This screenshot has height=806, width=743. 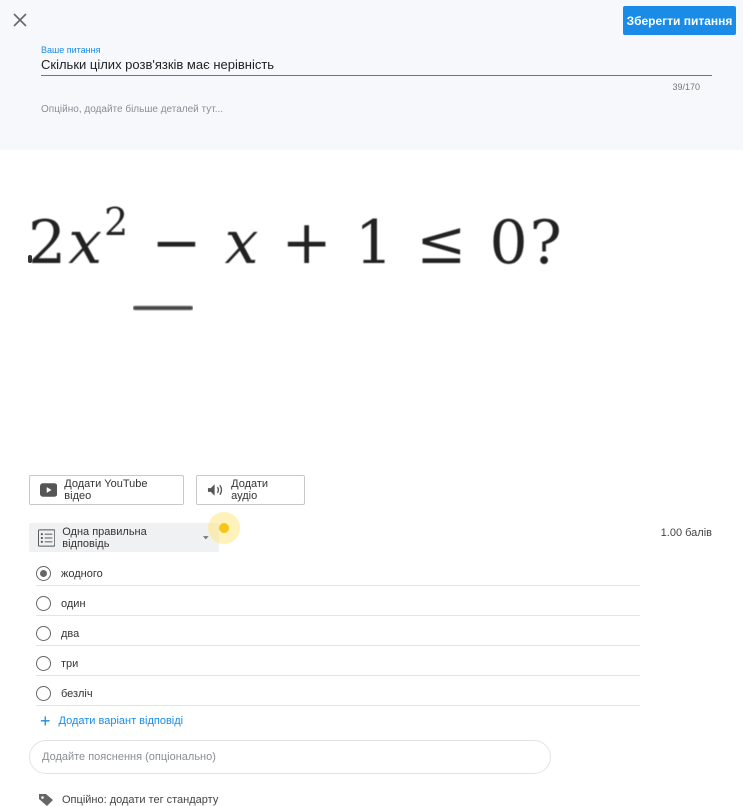 I want to click on answer-option-label: безліч, so click(x=77, y=693).